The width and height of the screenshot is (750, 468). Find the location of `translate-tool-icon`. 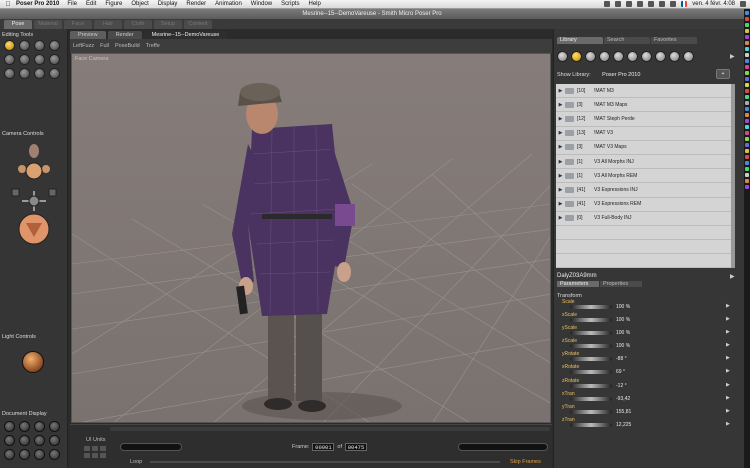

translate-tool-icon is located at coordinates (39, 45).